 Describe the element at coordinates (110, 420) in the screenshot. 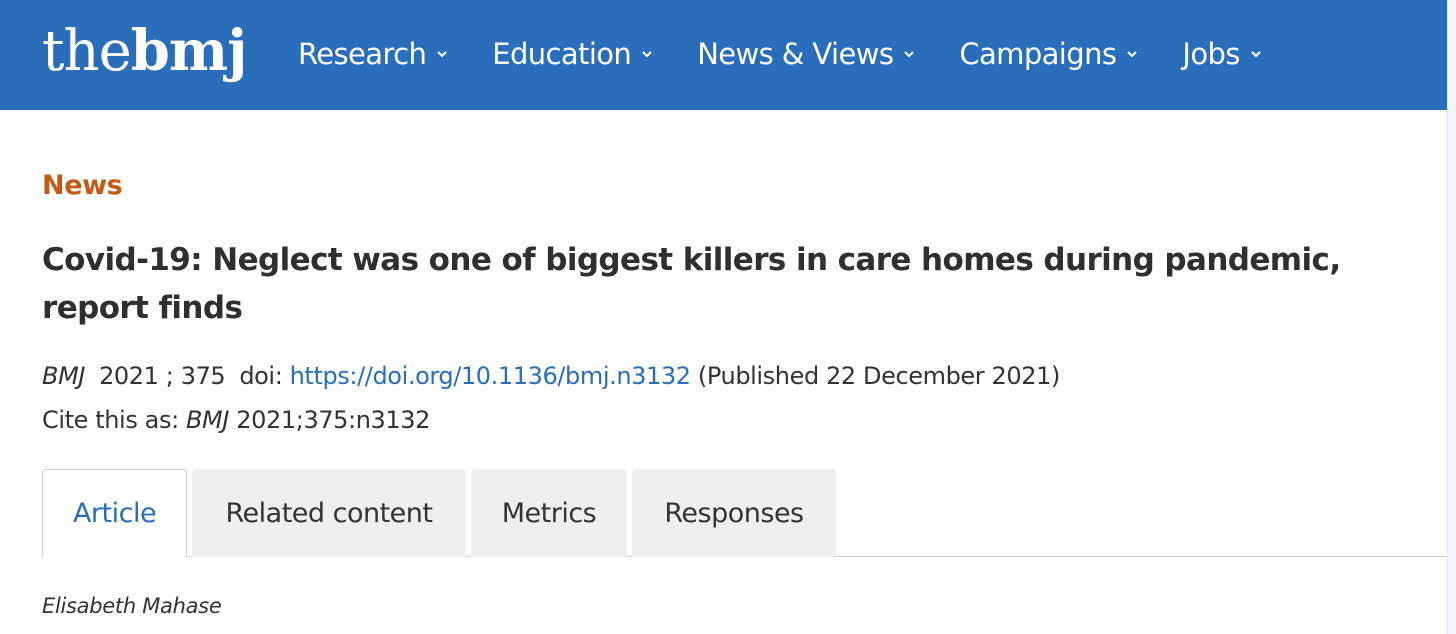

I see `cite-as-prefix: Cite this as:` at that location.